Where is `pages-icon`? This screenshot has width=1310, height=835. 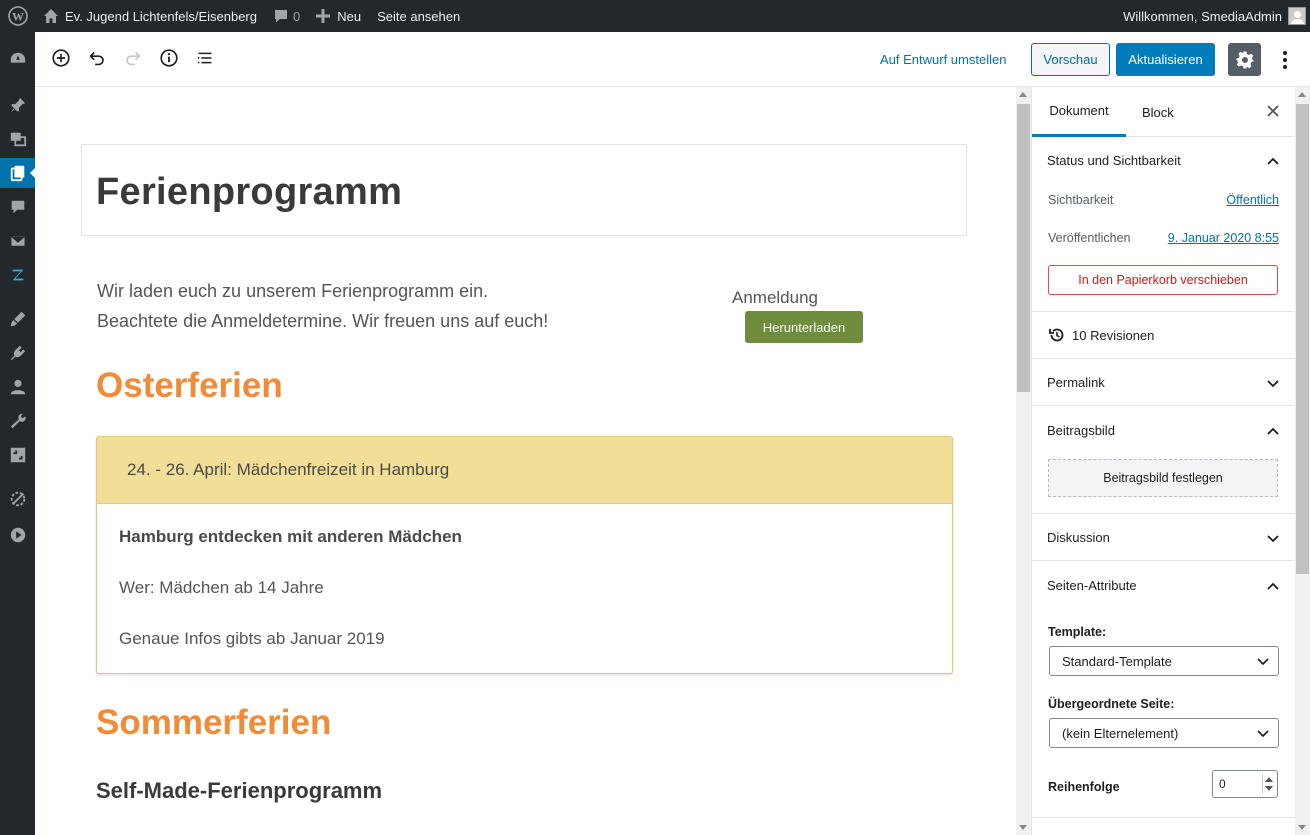
pages-icon is located at coordinates (18, 173).